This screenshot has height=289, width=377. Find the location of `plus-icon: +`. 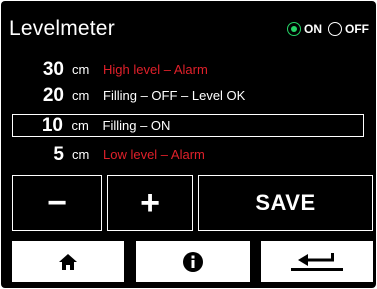

plus-icon: + is located at coordinates (150, 203).